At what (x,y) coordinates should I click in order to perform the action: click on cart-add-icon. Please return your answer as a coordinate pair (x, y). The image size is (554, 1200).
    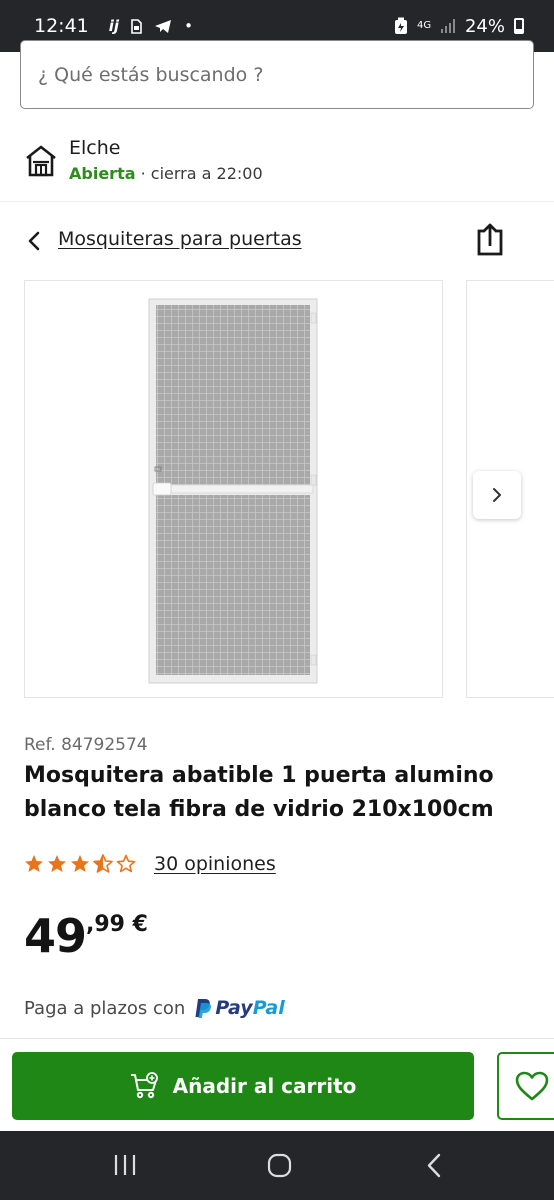
    Looking at the image, I should click on (144, 1085).